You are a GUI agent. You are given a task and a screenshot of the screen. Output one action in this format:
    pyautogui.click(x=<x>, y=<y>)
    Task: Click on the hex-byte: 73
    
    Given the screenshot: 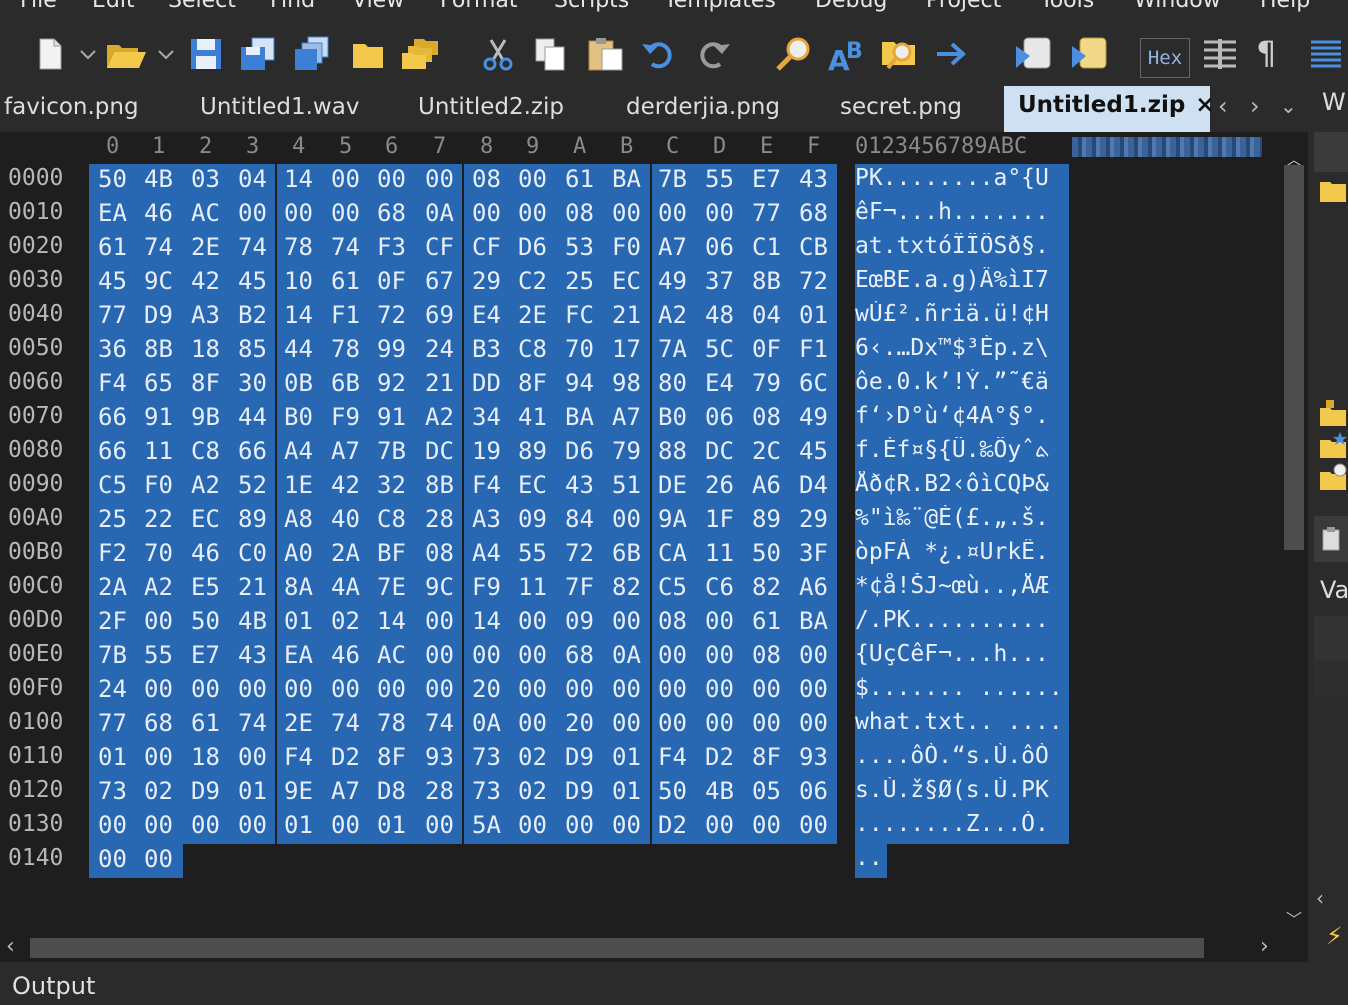 What is the action you would take?
    pyautogui.click(x=486, y=757)
    